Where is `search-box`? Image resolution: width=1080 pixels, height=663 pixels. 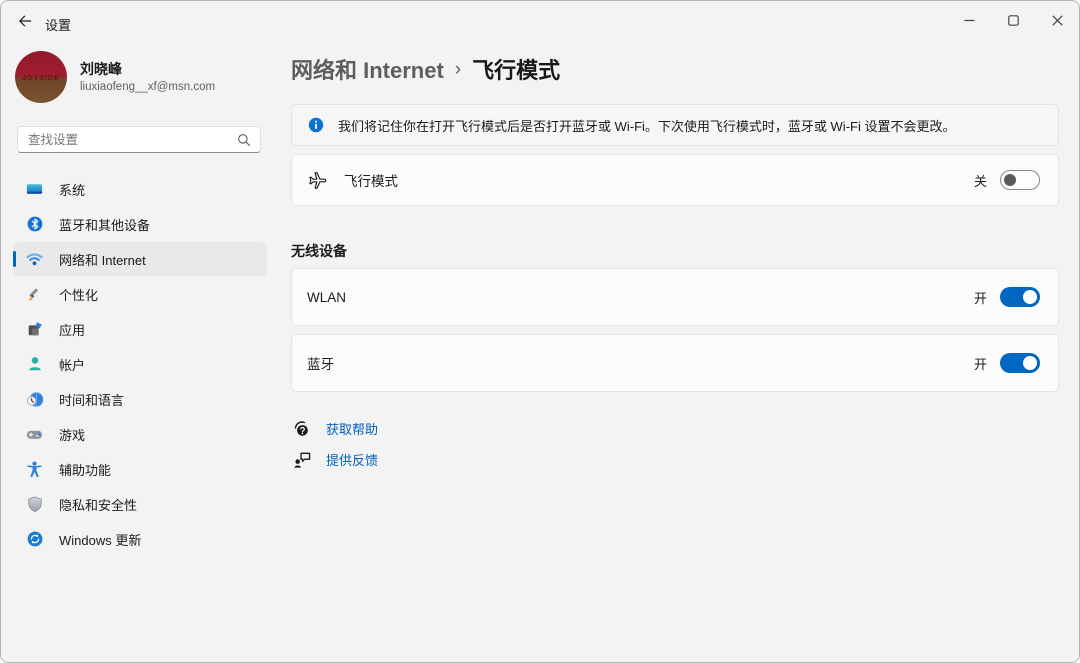 search-box is located at coordinates (139, 139).